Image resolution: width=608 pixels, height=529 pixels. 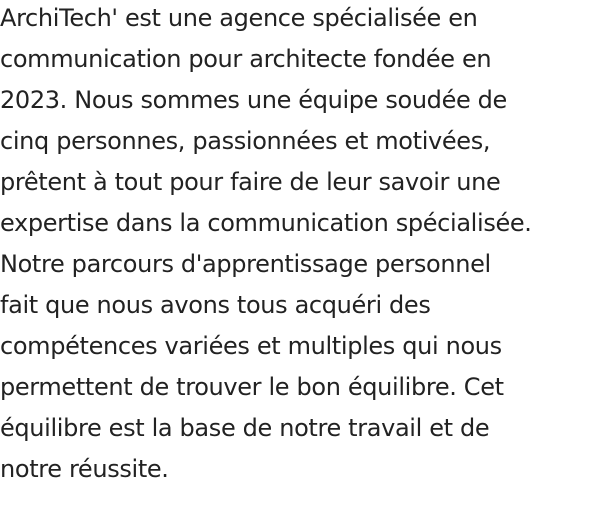 What do you see at coordinates (245, 141) in the screenshot?
I see `paragraph-line: cinq personnes, passionnées et motivées,` at bounding box center [245, 141].